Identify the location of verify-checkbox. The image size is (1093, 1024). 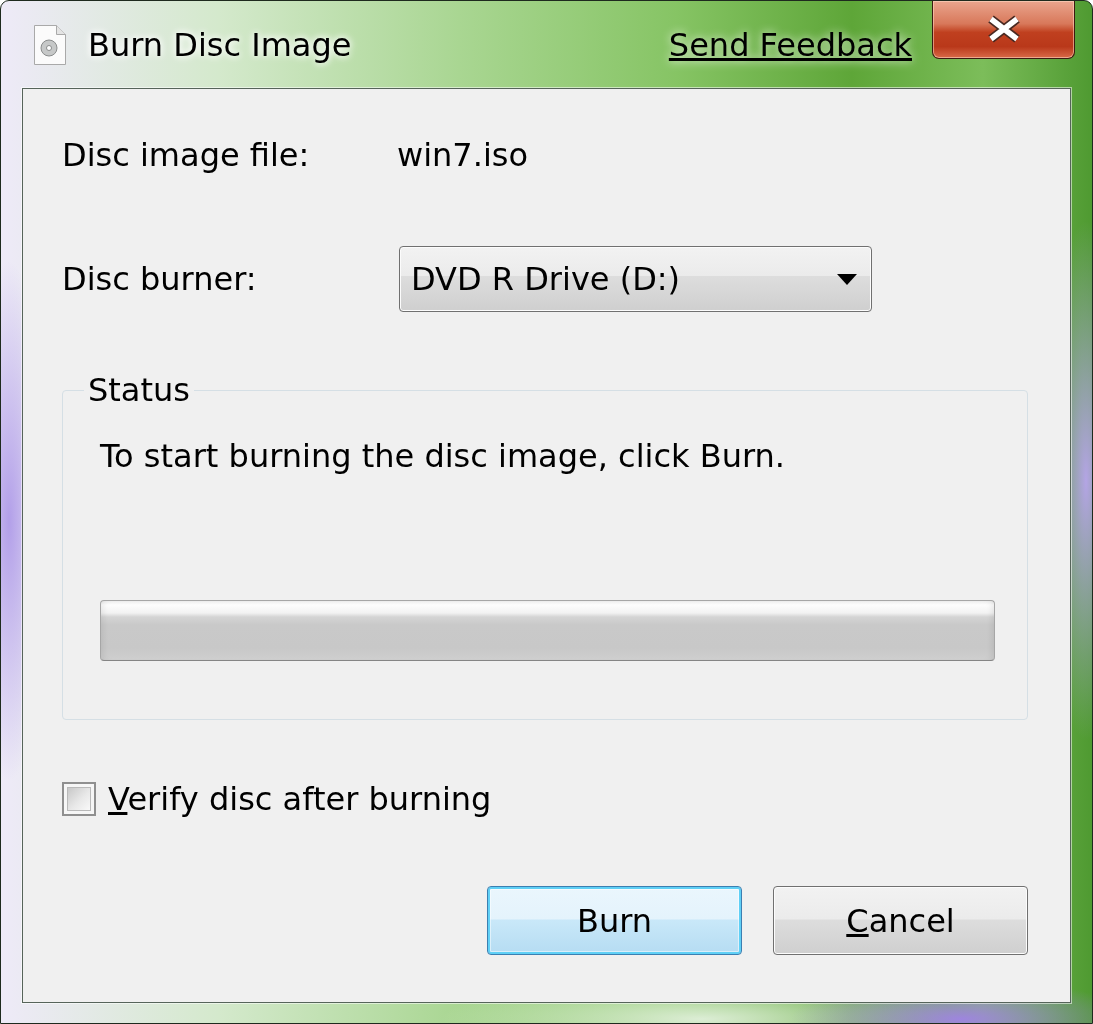
(79, 799).